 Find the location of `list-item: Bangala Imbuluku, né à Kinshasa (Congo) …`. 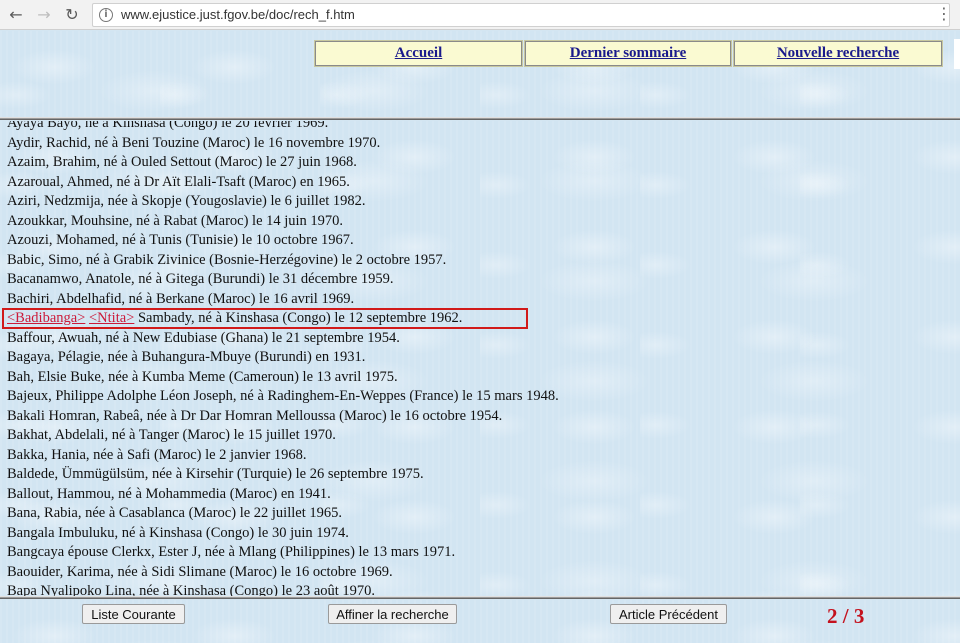

list-item: Bangala Imbuluku, né à Kinshasa (Congo) … is located at coordinates (178, 532).